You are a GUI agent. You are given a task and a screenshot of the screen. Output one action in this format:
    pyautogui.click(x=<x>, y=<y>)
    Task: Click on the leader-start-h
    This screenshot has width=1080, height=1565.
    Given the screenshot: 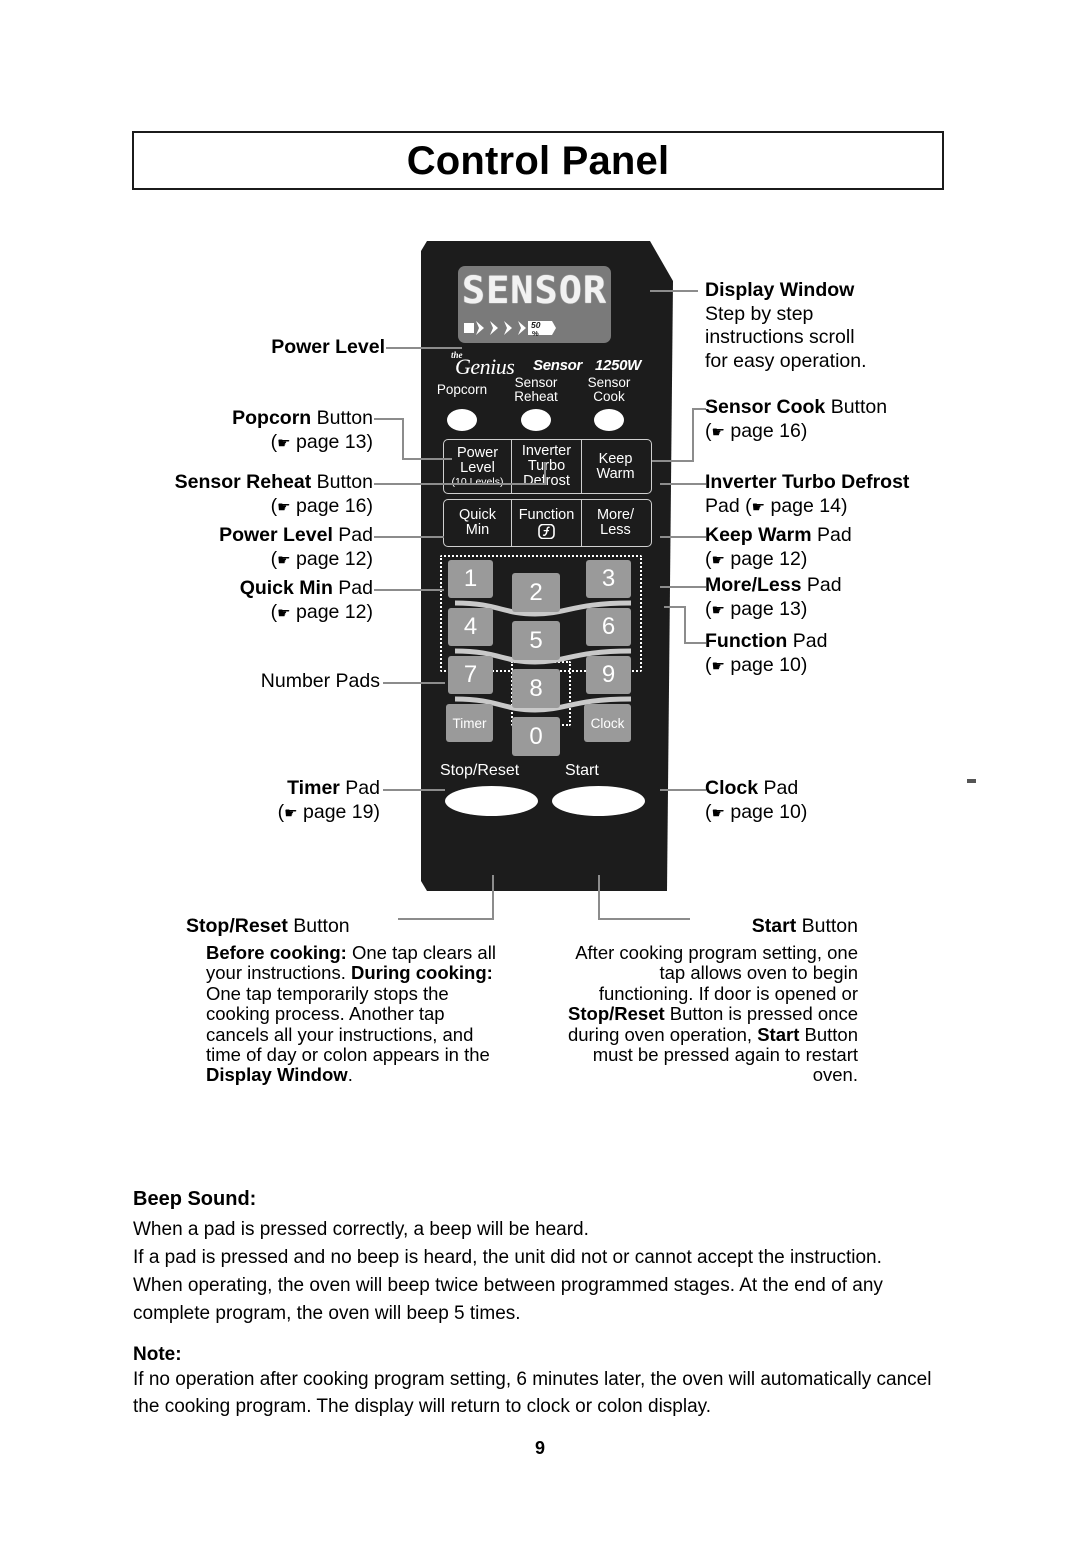 What is the action you would take?
    pyautogui.click(x=644, y=919)
    